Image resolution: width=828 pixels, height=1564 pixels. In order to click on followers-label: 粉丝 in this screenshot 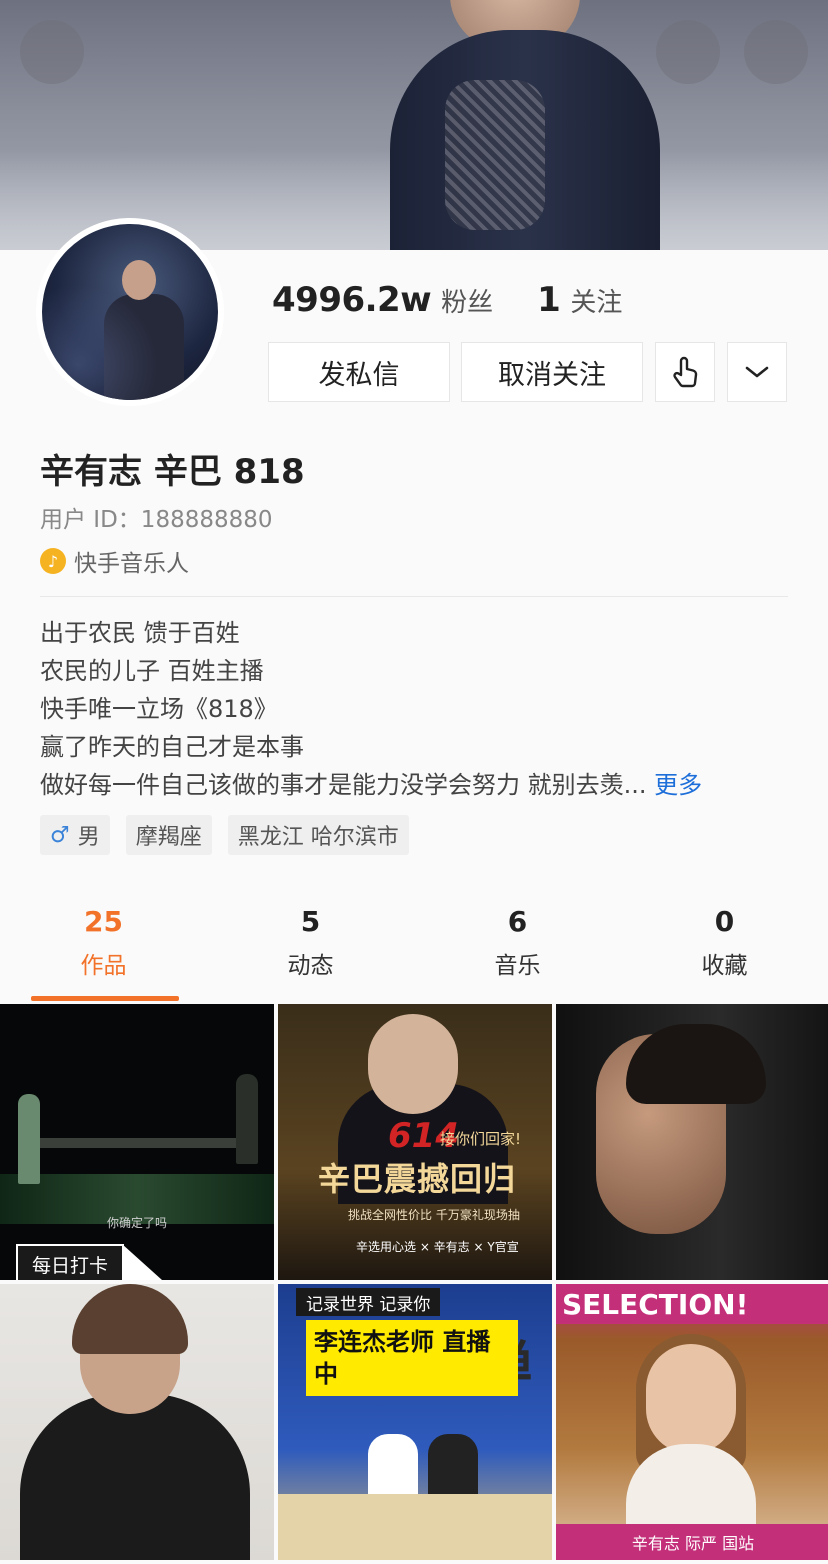, I will do `click(467, 300)`.